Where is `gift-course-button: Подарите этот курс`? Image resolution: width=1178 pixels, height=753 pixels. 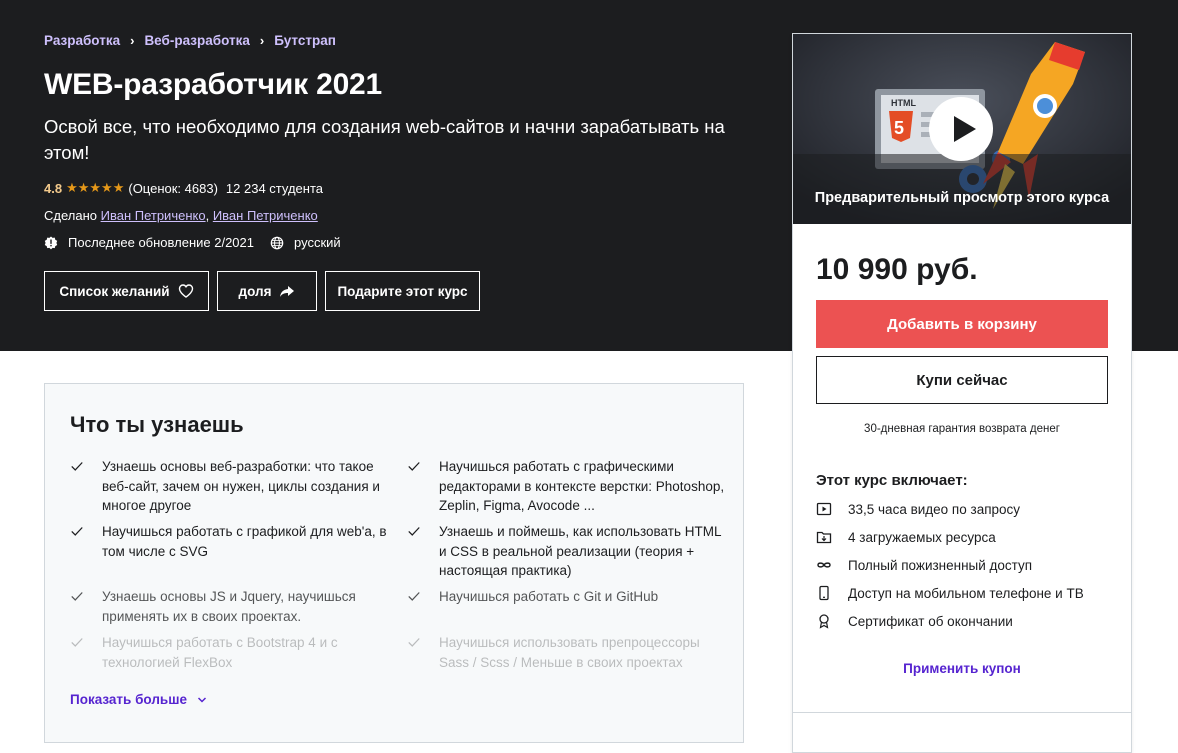 gift-course-button: Подарите этот курс is located at coordinates (402, 291).